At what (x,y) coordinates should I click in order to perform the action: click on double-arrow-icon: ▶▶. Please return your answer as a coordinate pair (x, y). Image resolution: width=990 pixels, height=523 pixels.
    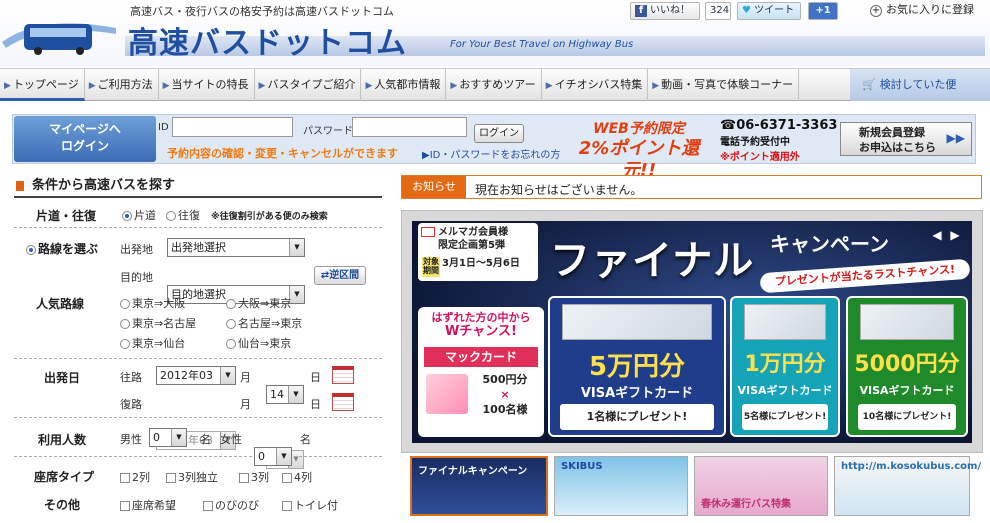
    Looking at the image, I should click on (955, 138).